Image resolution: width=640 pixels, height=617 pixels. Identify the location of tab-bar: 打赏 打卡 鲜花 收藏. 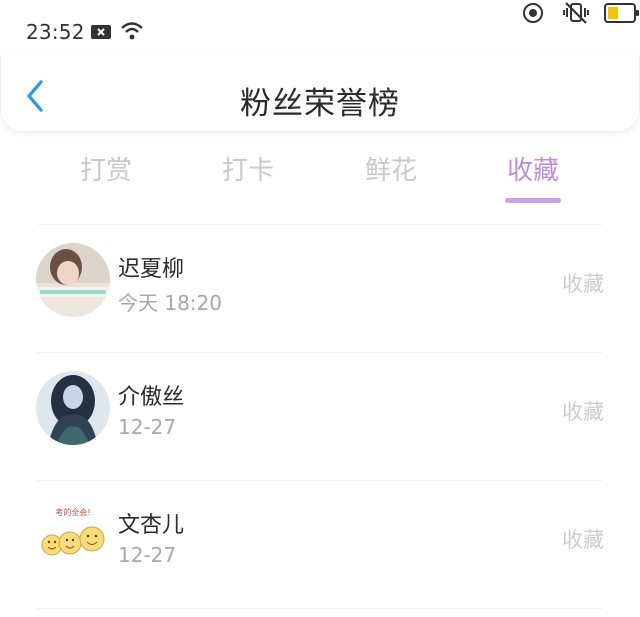
(320, 178).